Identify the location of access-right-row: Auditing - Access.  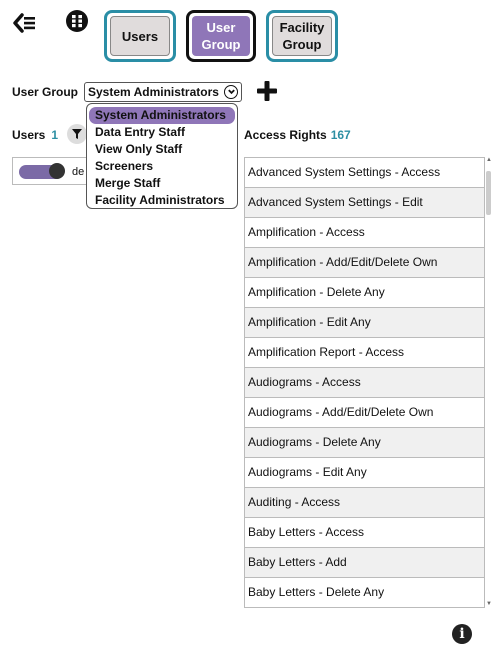
(364, 503).